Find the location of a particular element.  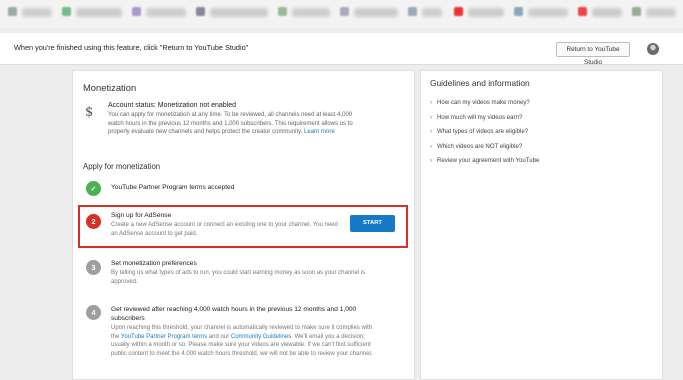

apply-for-monetization-heading: Apply for monetization is located at coordinates (122, 166).